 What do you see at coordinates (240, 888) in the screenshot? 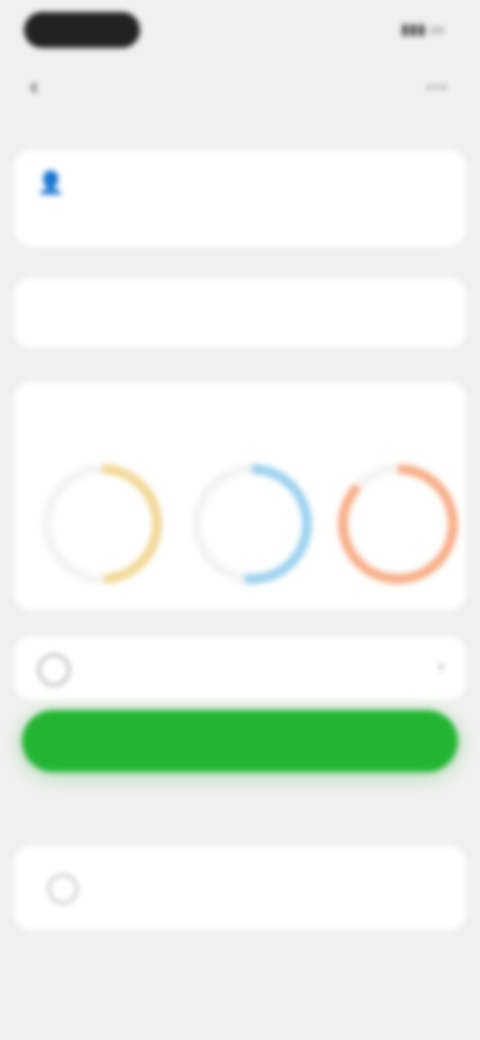
I see `bottom-card` at bounding box center [240, 888].